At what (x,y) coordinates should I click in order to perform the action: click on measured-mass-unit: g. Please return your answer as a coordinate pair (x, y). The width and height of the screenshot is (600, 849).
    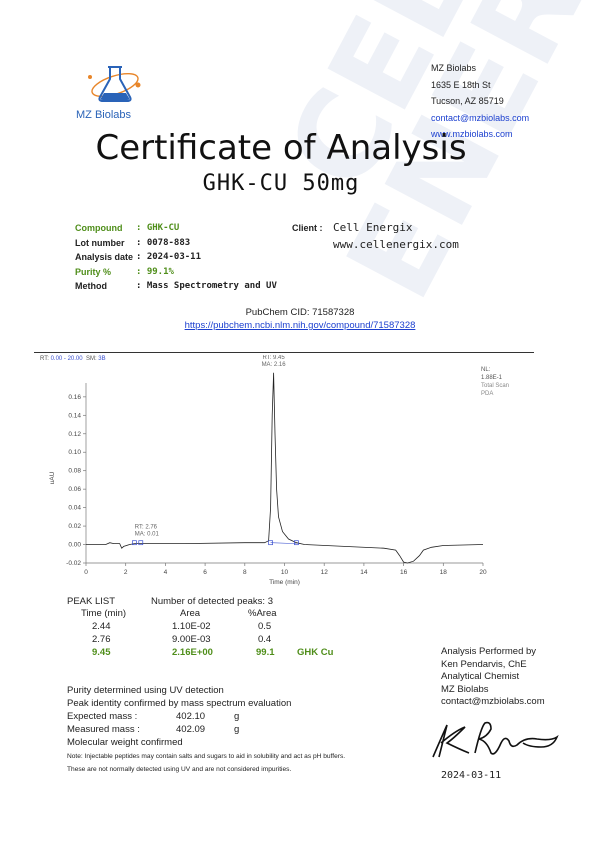
    Looking at the image, I should click on (237, 729).